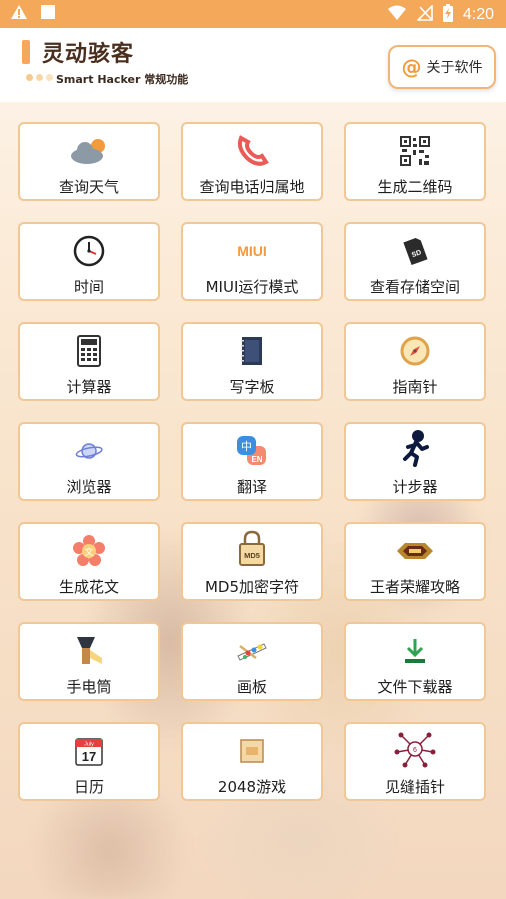 The image size is (506, 899). I want to click on notebook-icon, so click(252, 351).